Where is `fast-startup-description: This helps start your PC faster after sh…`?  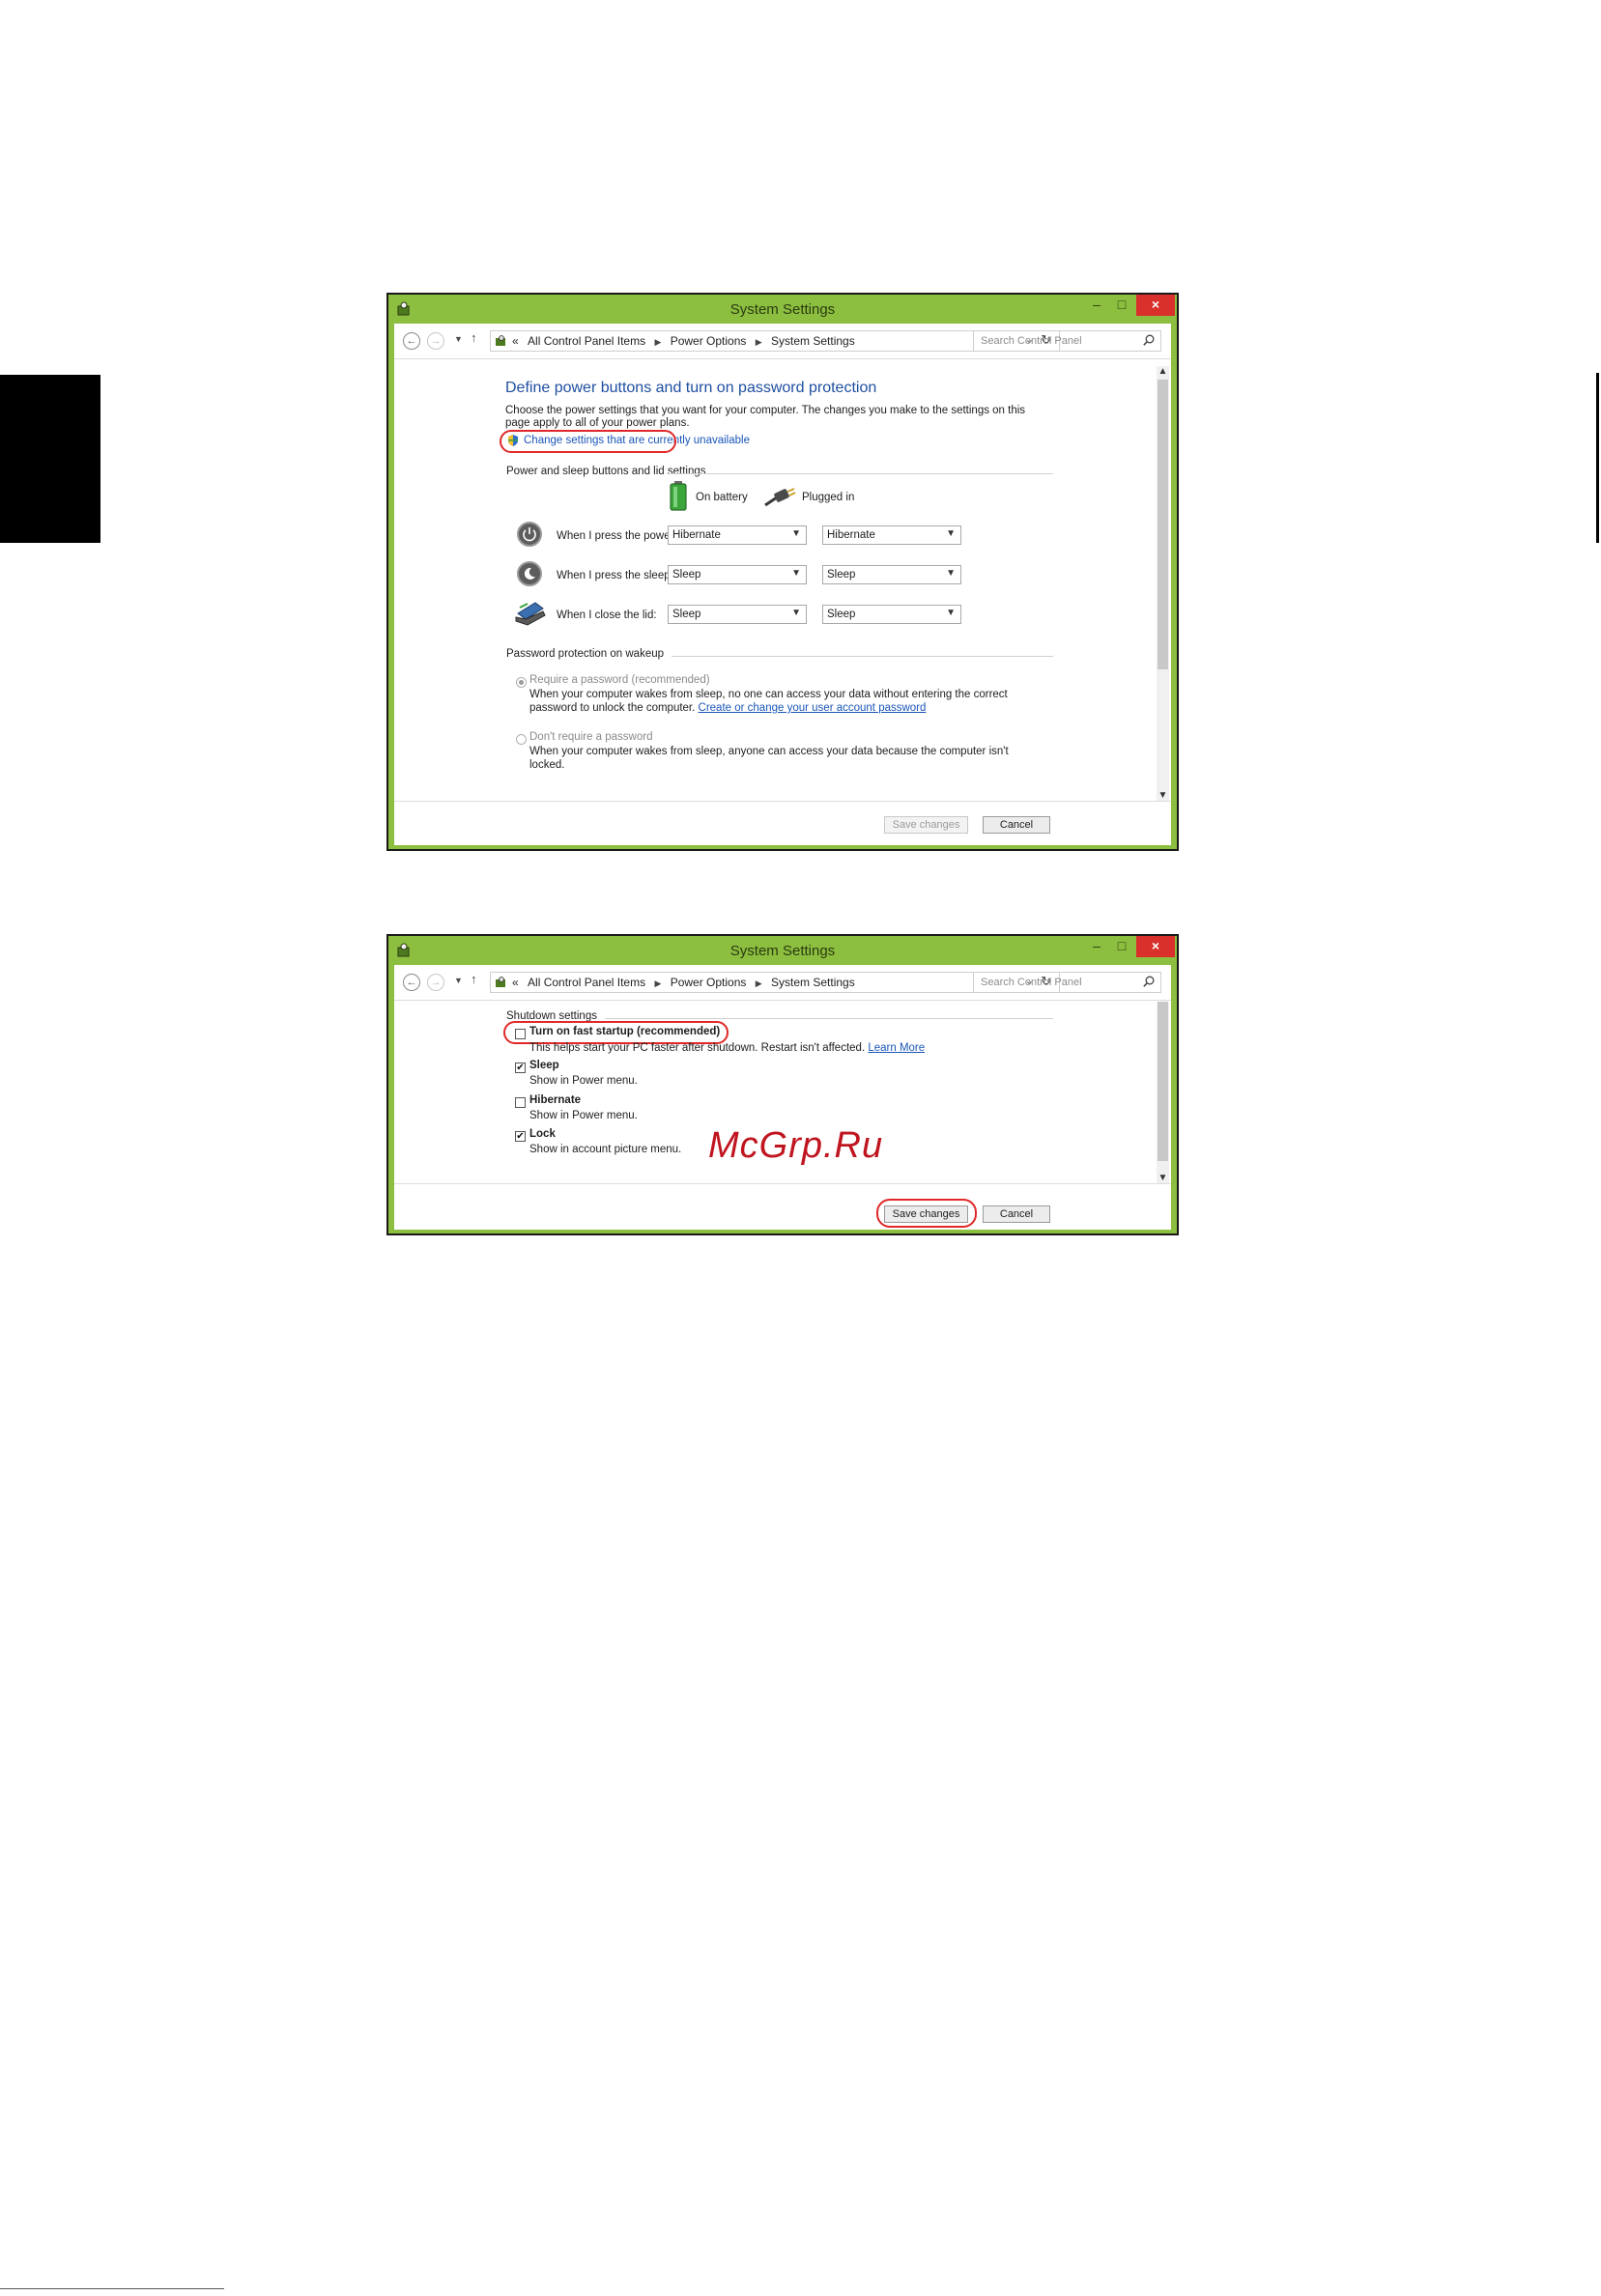
fast-startup-description: This helps start your PC faster after sh… is located at coordinates (697, 1048).